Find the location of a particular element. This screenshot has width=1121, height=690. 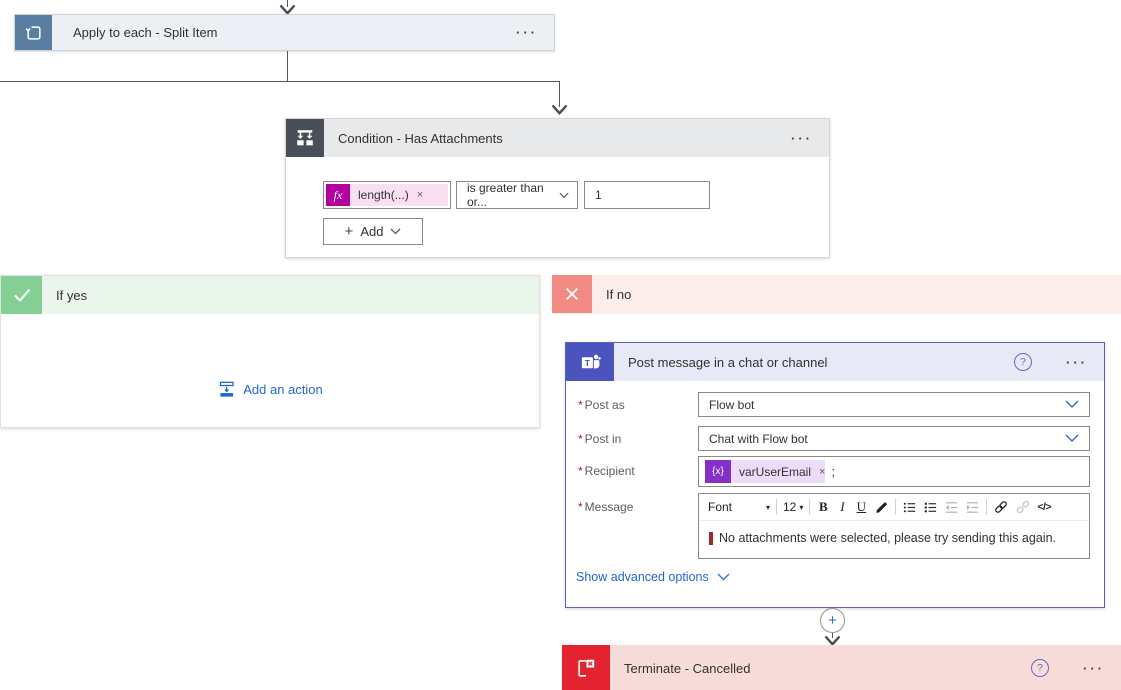

action-terminate: Terminate - Cancelled ? ··· is located at coordinates (841, 667).